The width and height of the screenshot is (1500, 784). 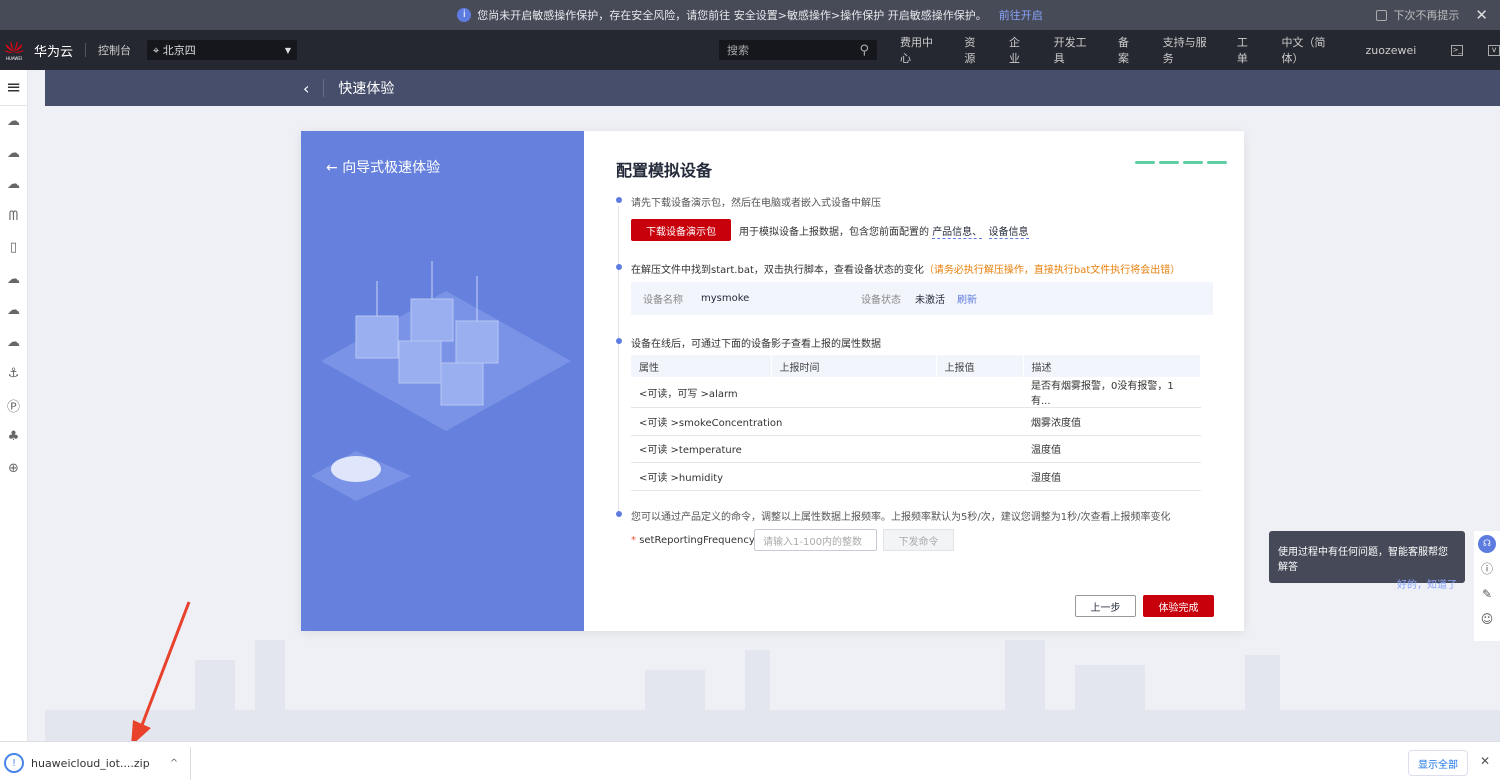 What do you see at coordinates (967, 298) in the screenshot?
I see `refresh-link: 刷新` at bounding box center [967, 298].